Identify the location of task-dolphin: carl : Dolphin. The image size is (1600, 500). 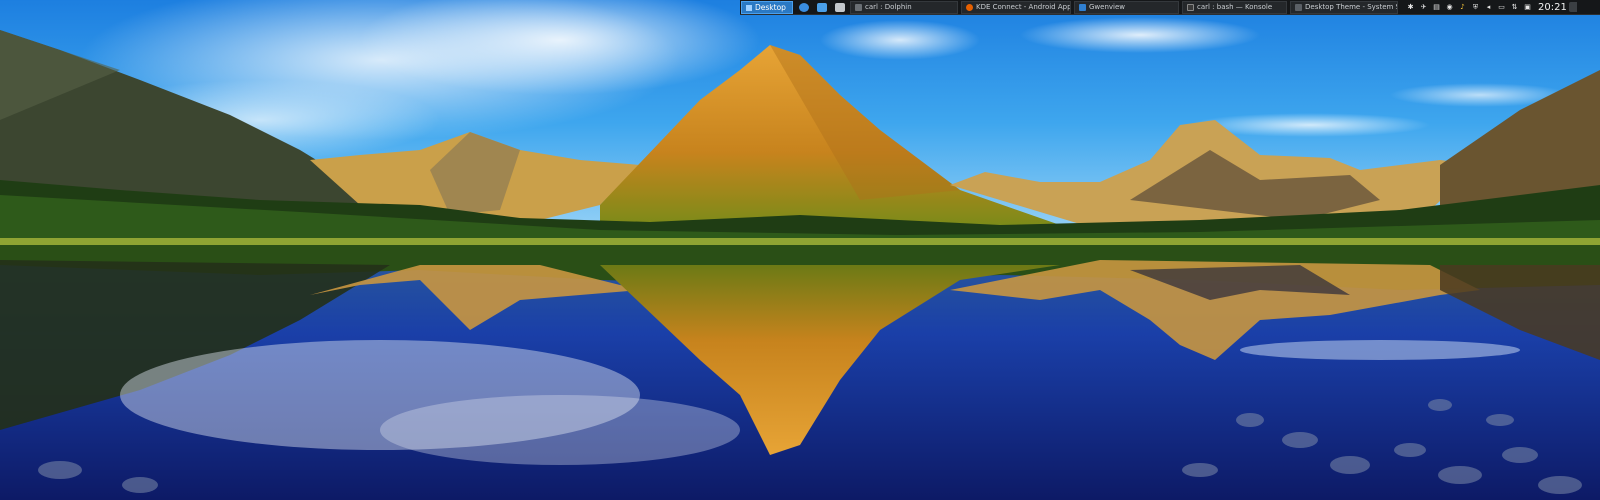
(904, 7).